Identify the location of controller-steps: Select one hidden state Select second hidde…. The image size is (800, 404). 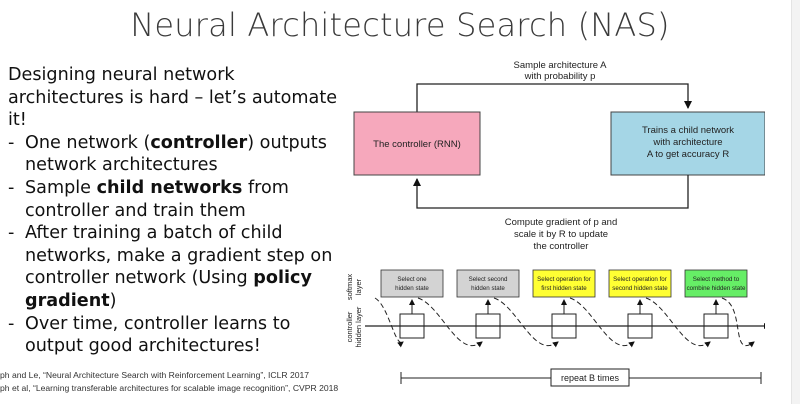
(564, 308).